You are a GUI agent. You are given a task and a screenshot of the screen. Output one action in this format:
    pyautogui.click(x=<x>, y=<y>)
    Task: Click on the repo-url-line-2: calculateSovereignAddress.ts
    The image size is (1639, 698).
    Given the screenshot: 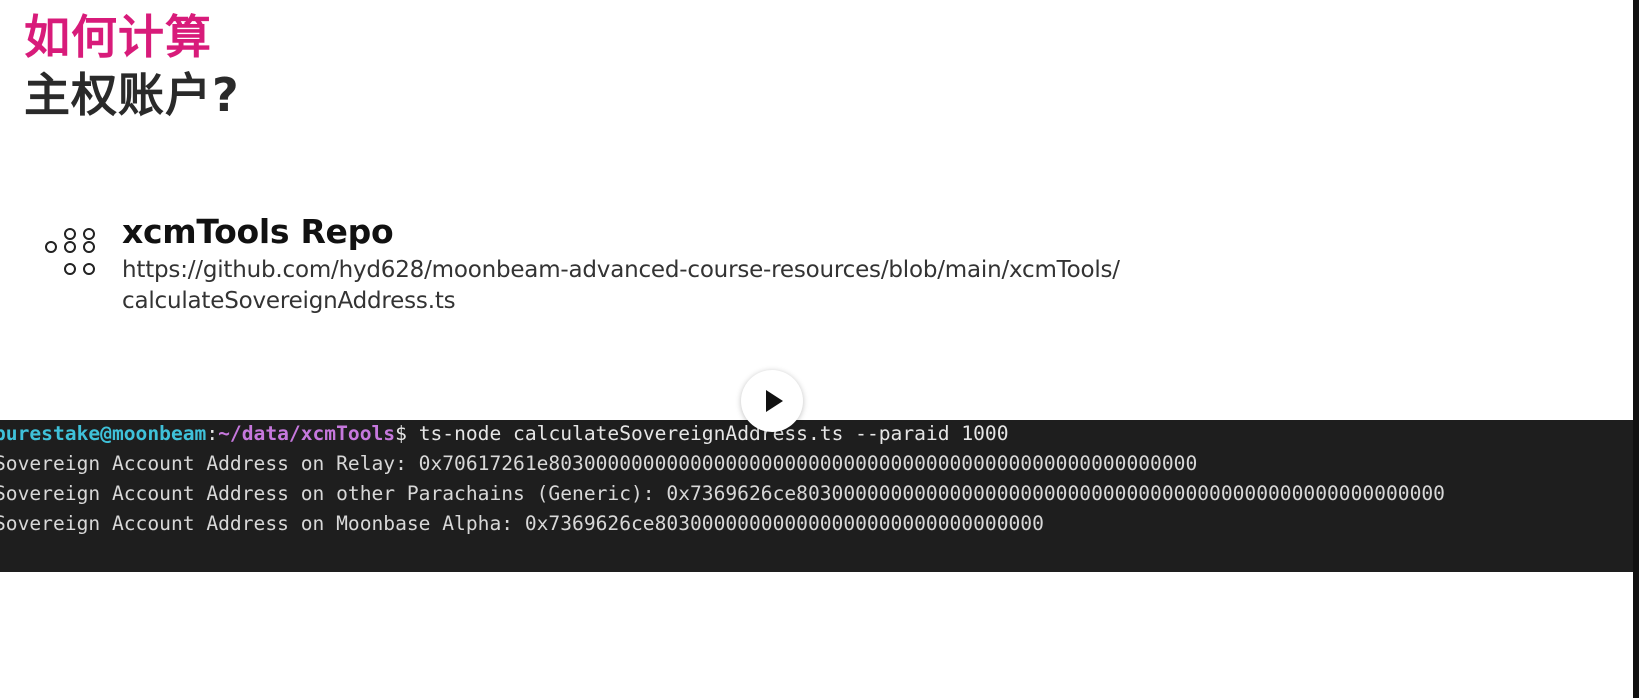 What is the action you would take?
    pyautogui.click(x=621, y=301)
    